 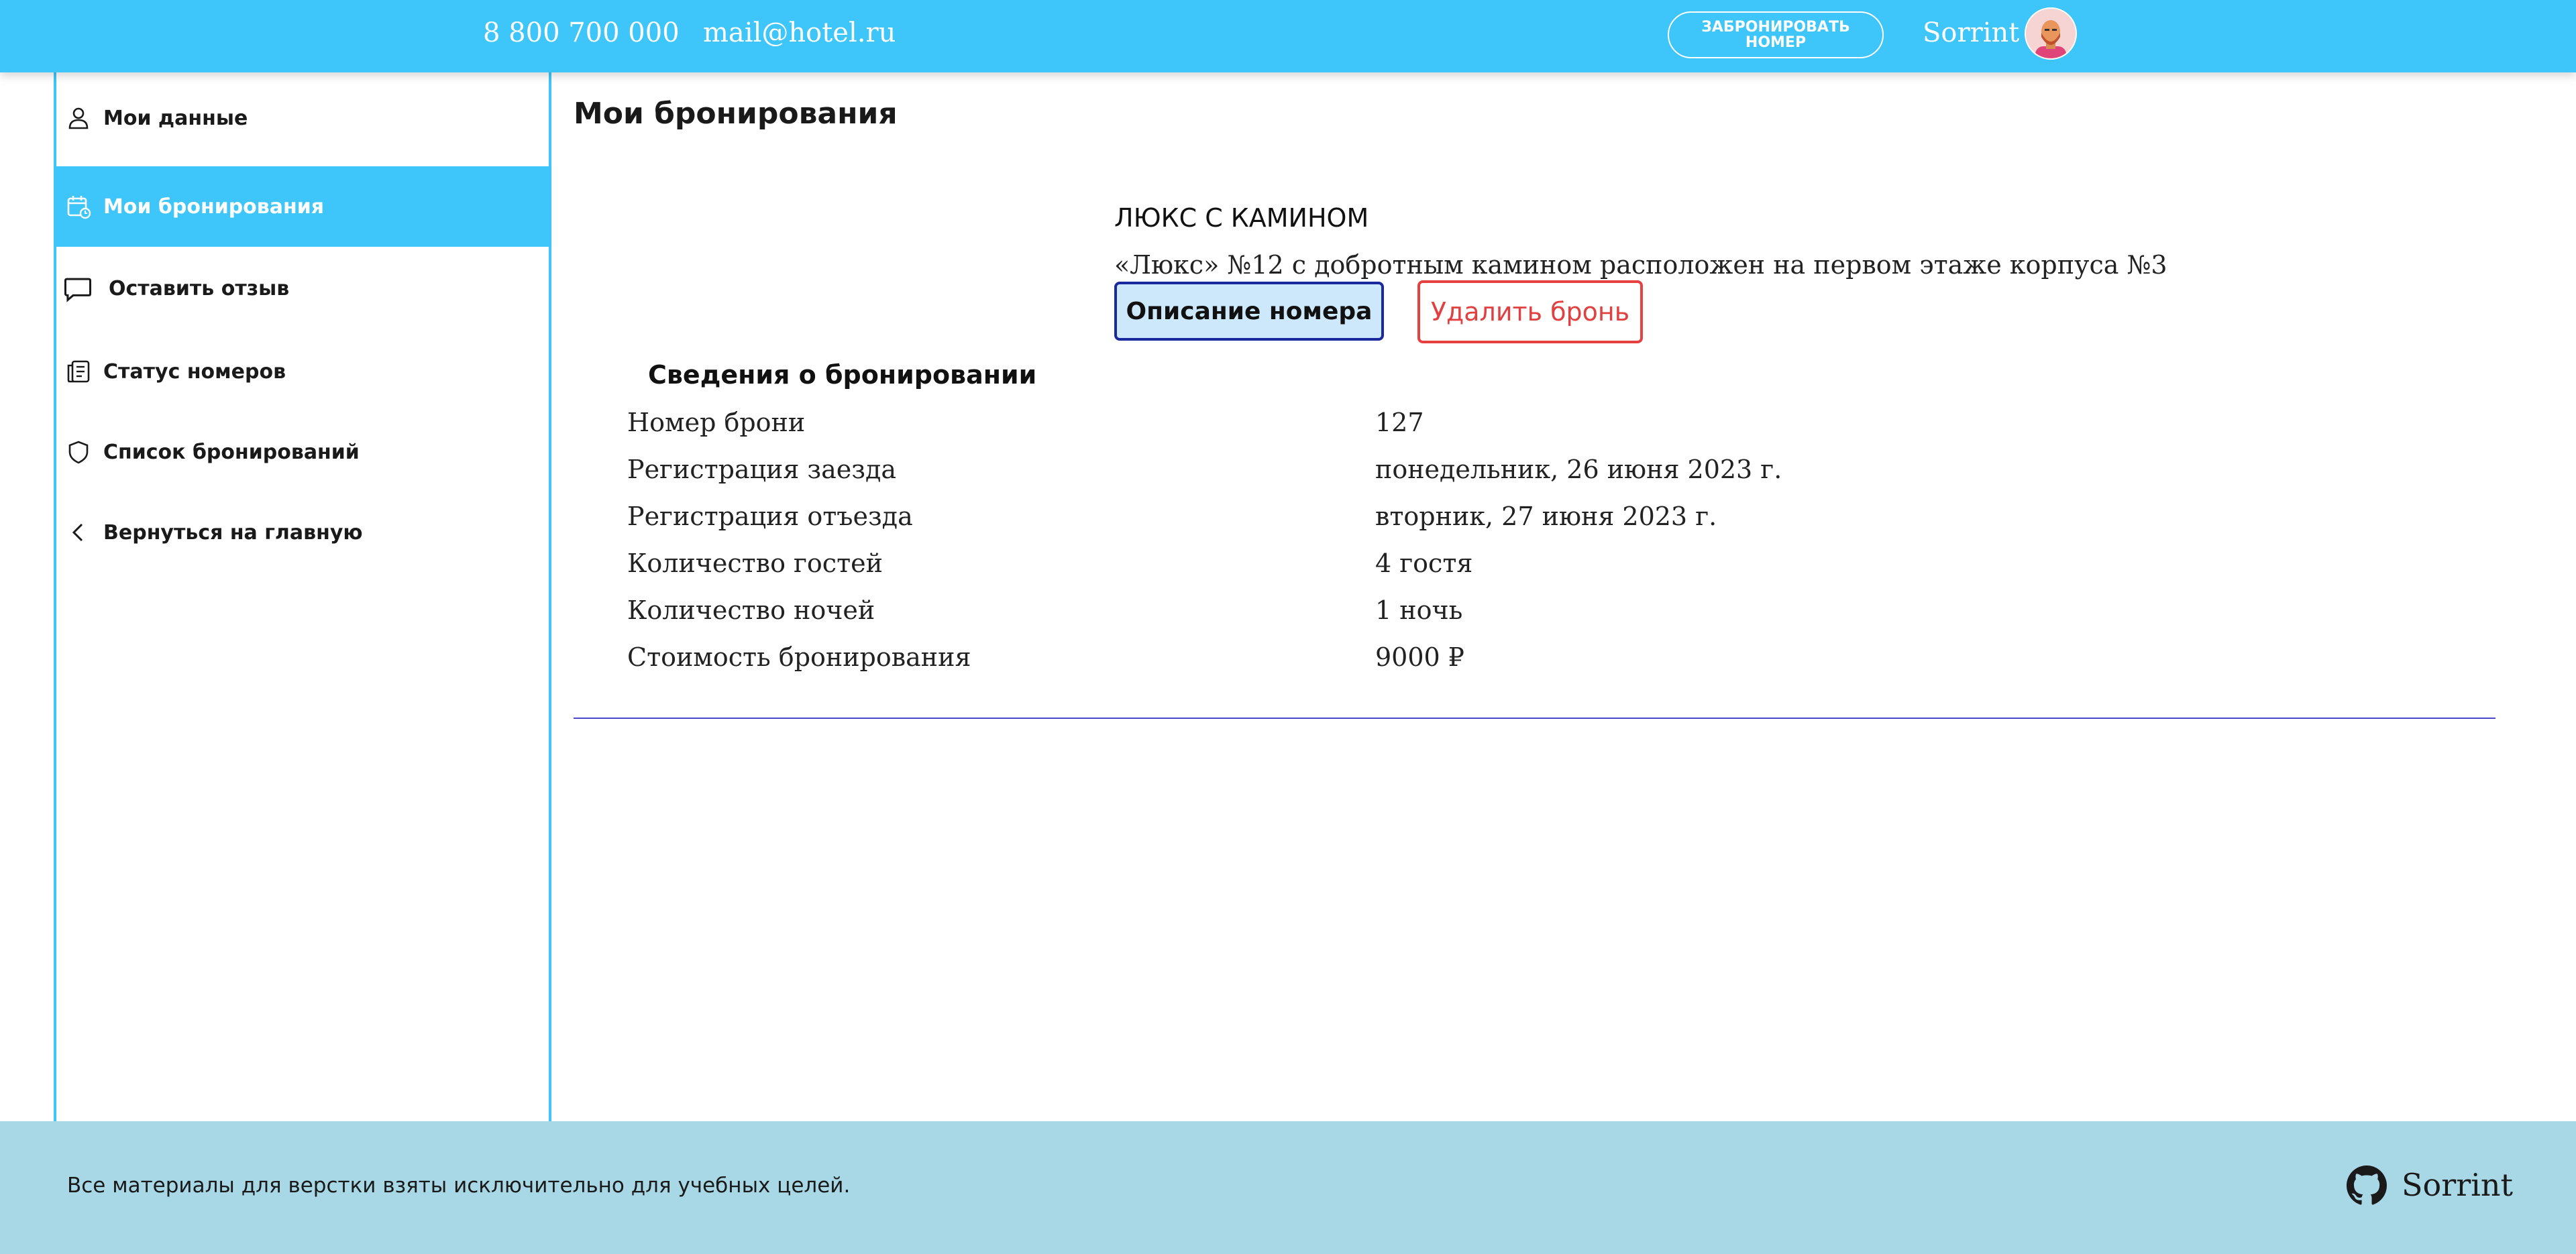 What do you see at coordinates (1775, 27) in the screenshot?
I see `book-room-button-line1: ЗАБРОНИРОВАТЬ` at bounding box center [1775, 27].